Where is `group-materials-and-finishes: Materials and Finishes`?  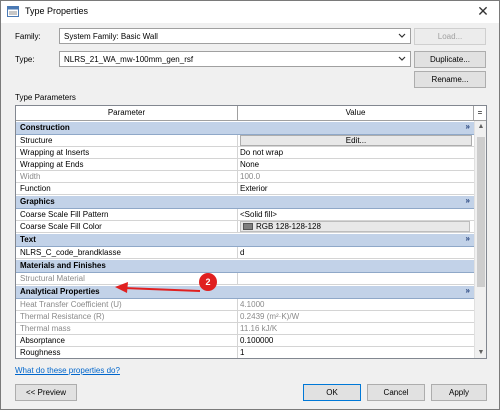 group-materials-and-finishes: Materials and Finishes is located at coordinates (245, 266).